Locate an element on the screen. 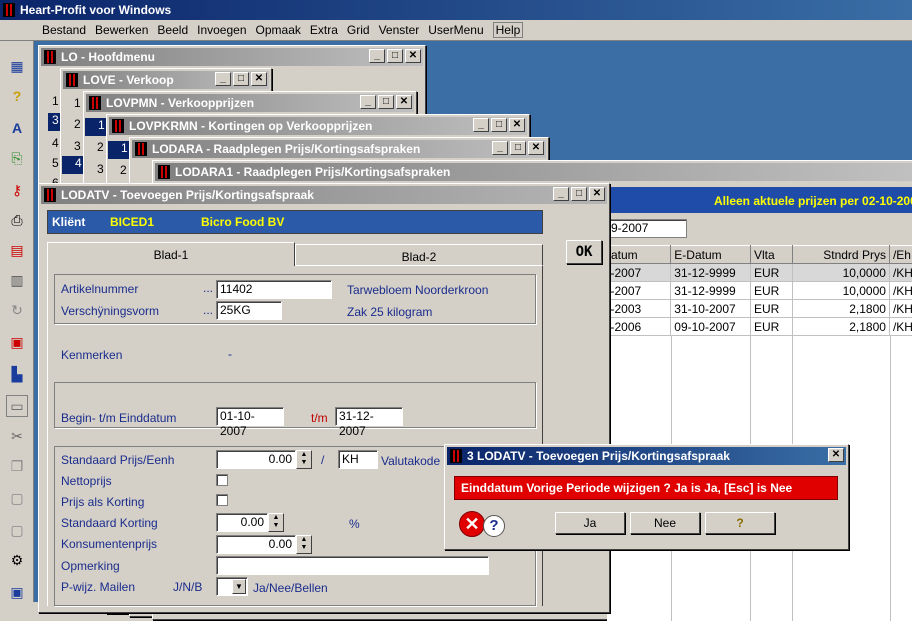  spellcheck-icon: A is located at coordinates (17, 128).